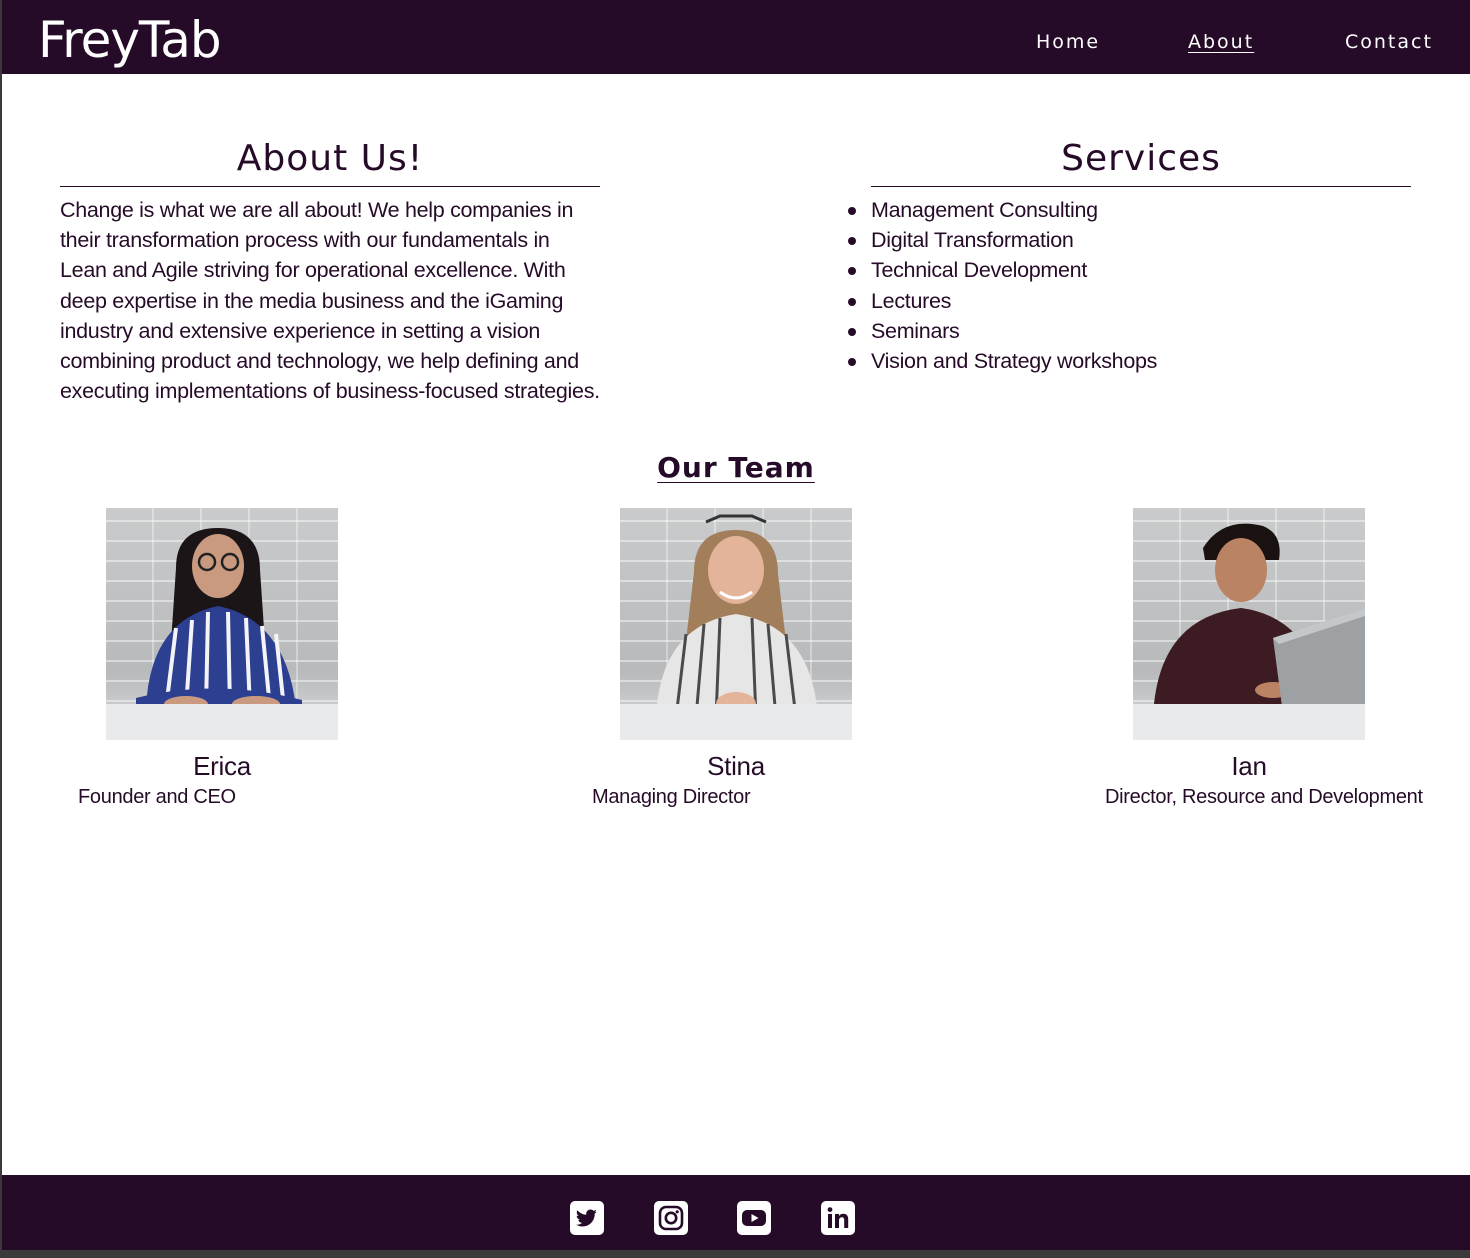  What do you see at coordinates (1221, 42) in the screenshot?
I see `nav-about: About` at bounding box center [1221, 42].